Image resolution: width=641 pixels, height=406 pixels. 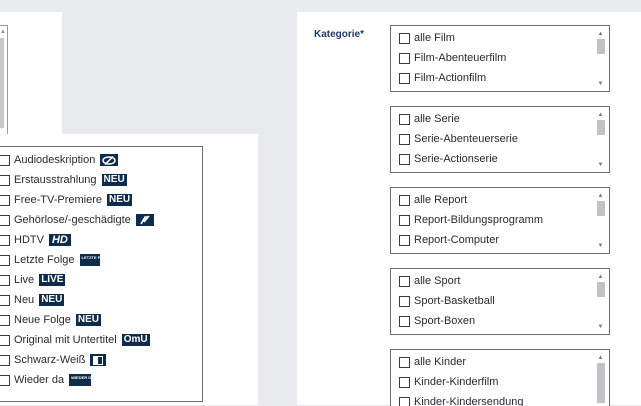 What do you see at coordinates (427, 38) in the screenshot?
I see `list-item: alle Film` at bounding box center [427, 38].